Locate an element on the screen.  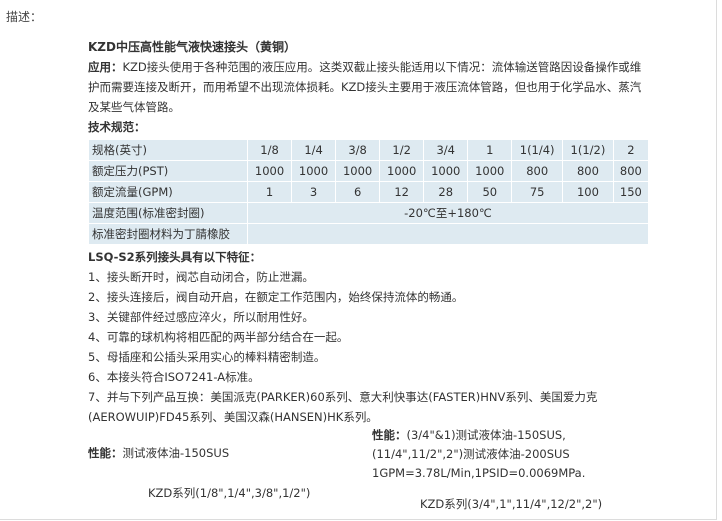
feature-item: 3、关键部件经过感应淬火，所以耐用性好。 is located at coordinates (201, 317).